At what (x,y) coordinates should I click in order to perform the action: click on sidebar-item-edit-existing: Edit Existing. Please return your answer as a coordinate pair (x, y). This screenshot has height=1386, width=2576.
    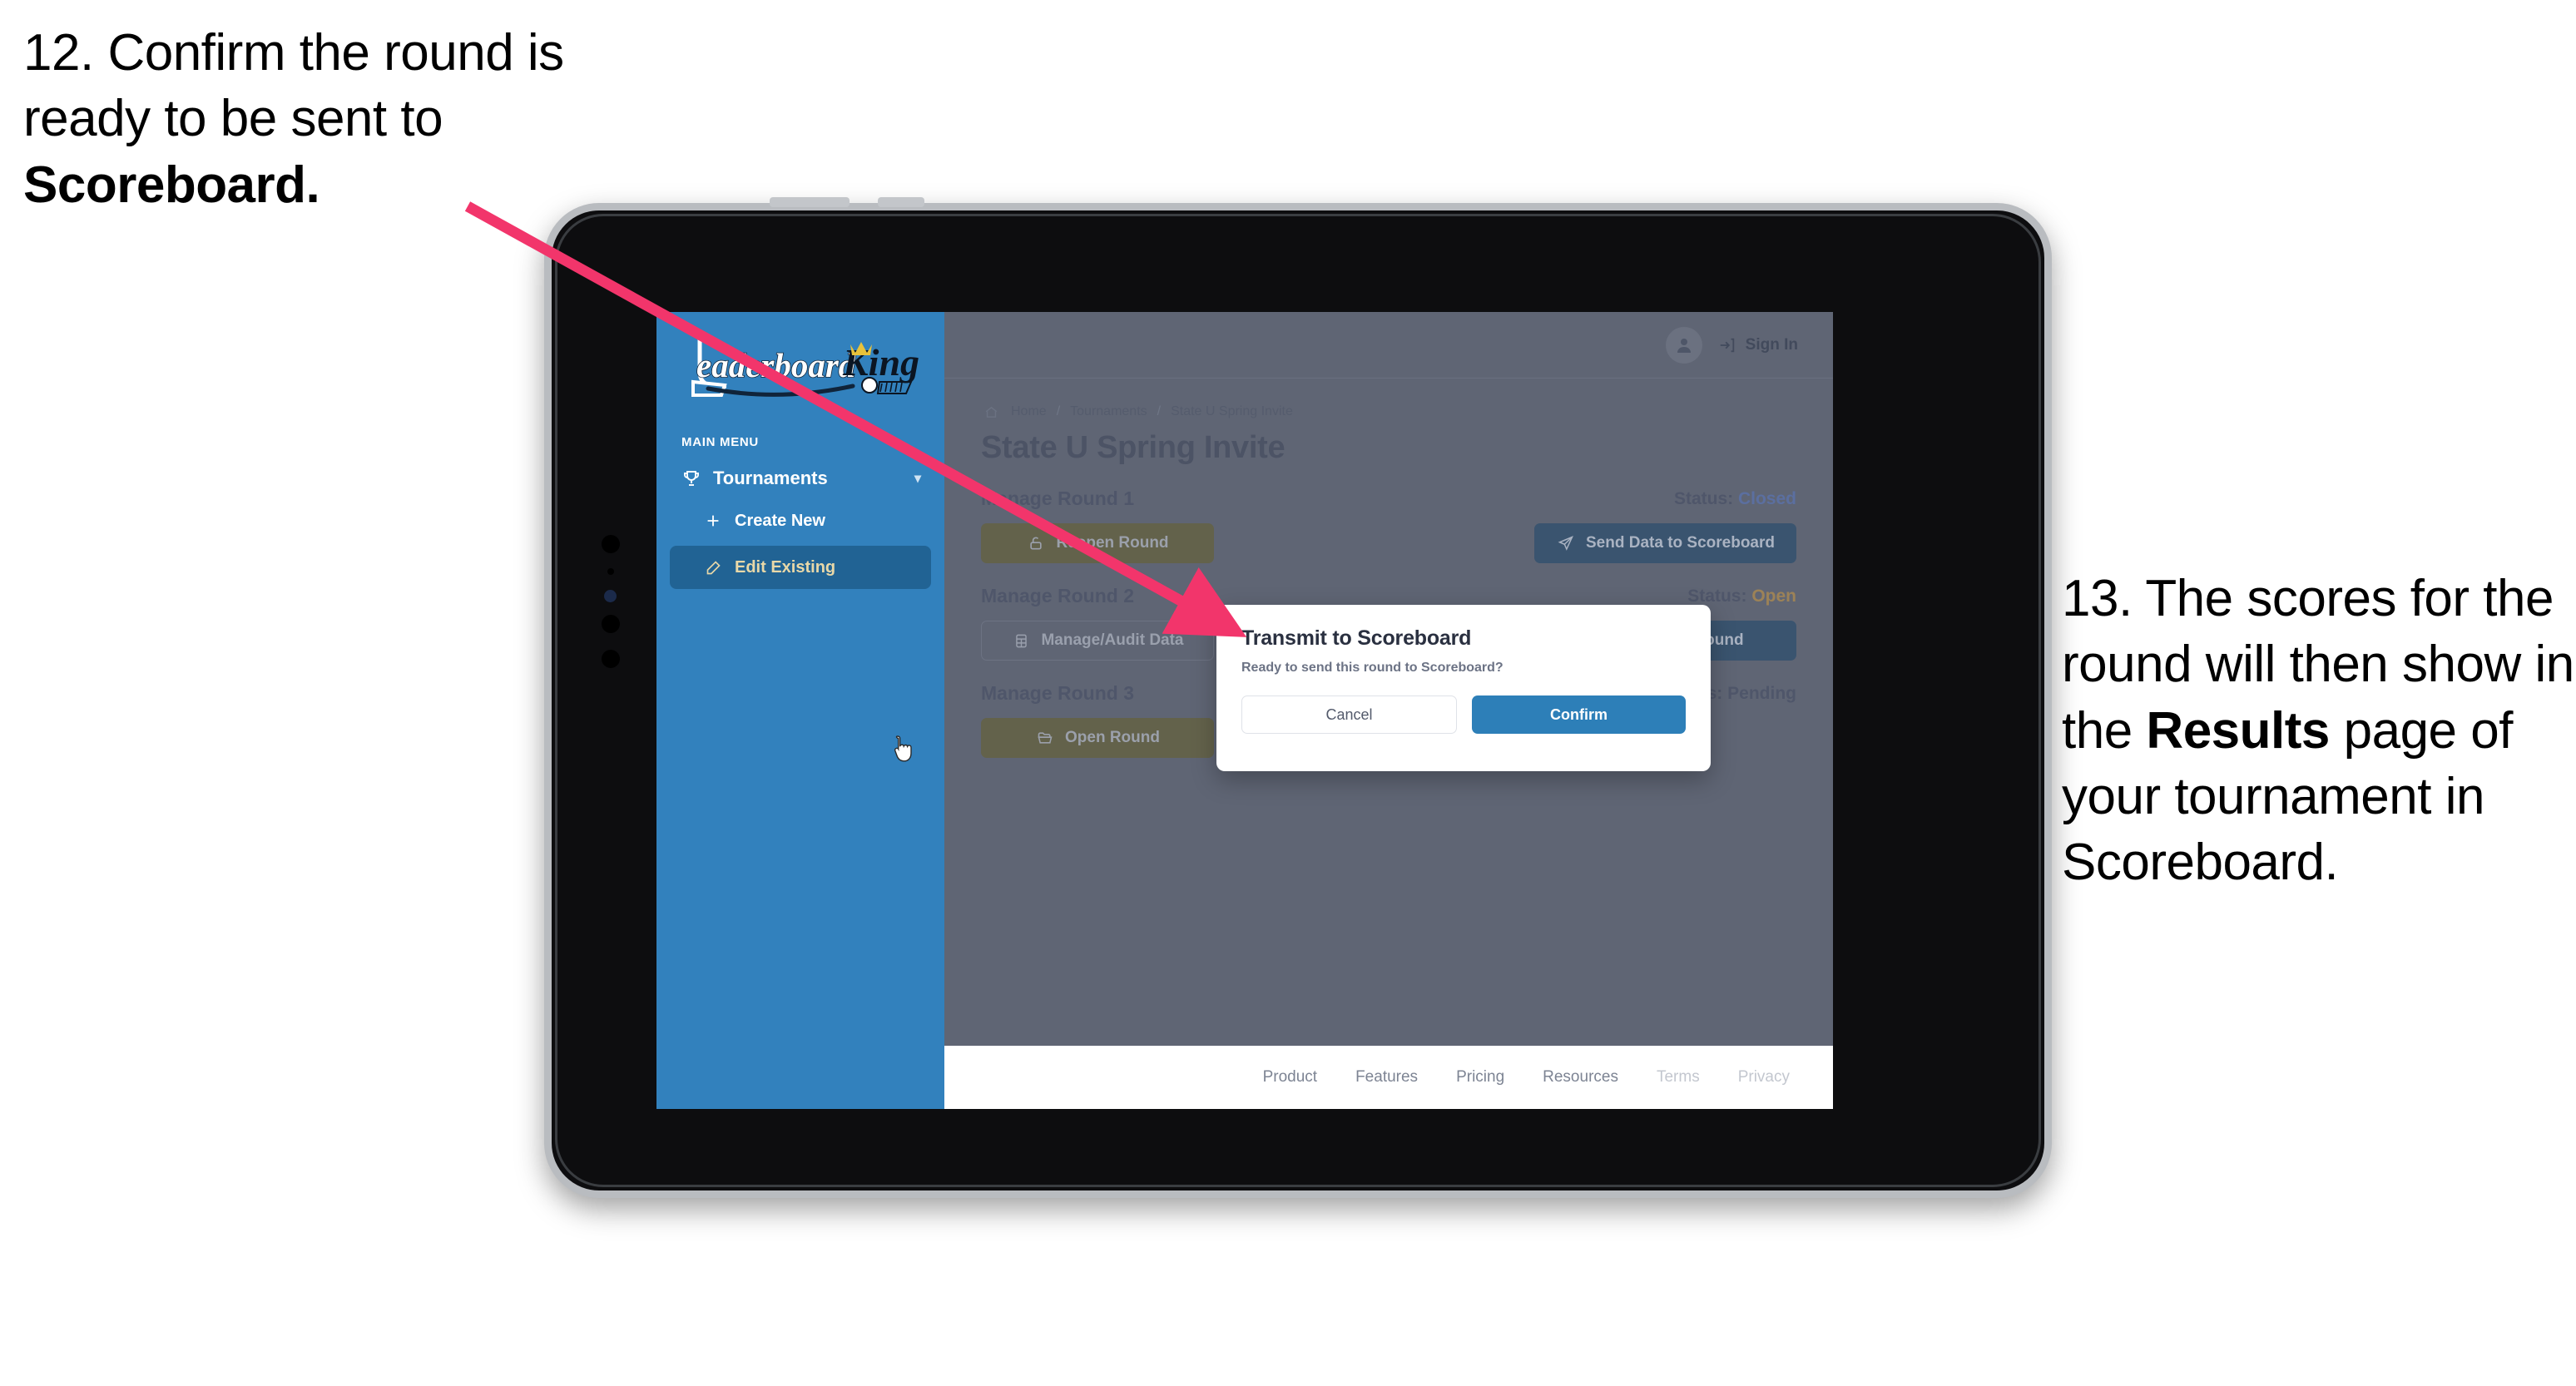
    Looking at the image, I should click on (801, 567).